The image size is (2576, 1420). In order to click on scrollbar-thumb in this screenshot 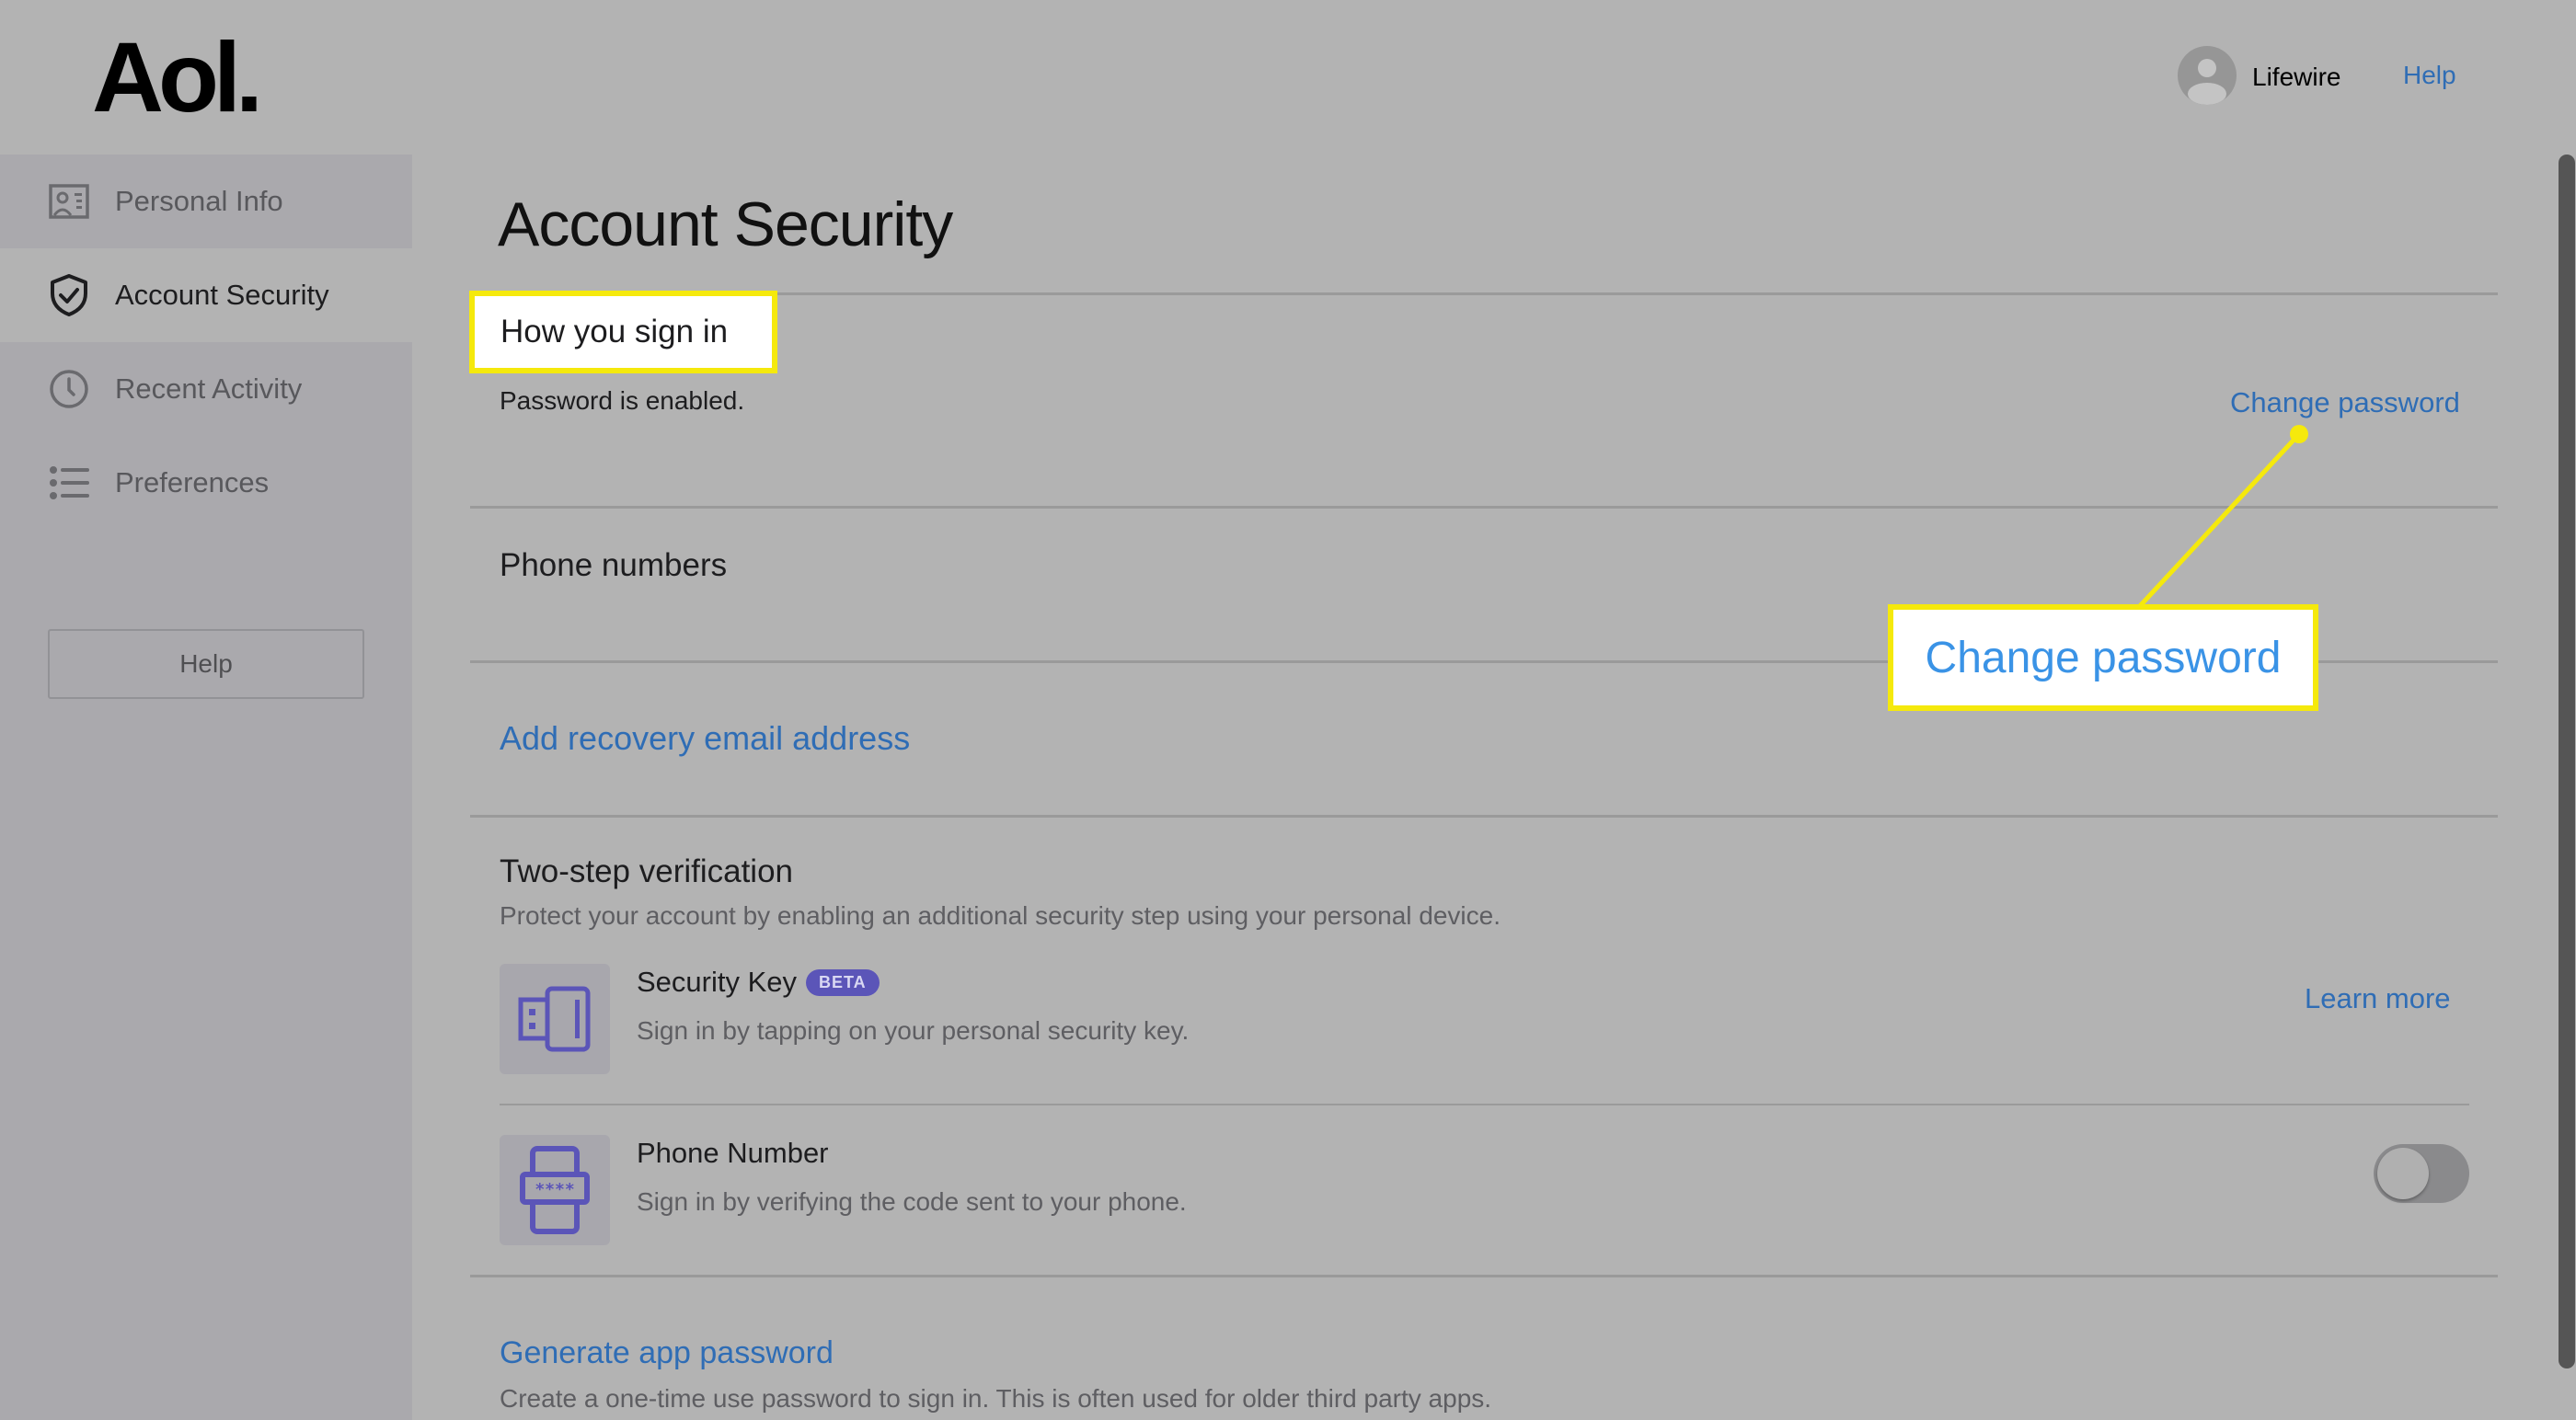, I will do `click(2567, 762)`.